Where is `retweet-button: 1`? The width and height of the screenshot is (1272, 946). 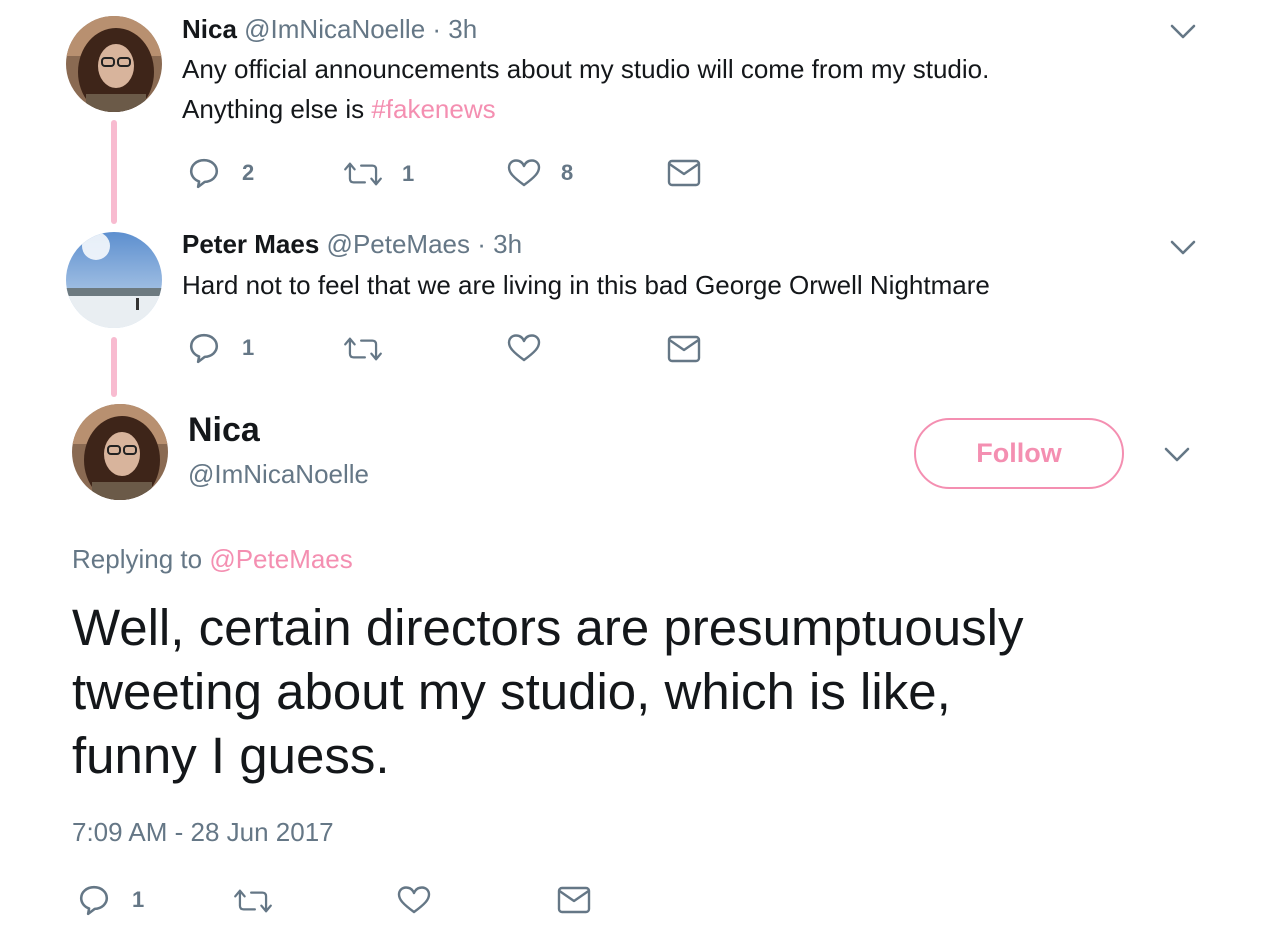
retweet-button: 1 is located at coordinates (379, 174).